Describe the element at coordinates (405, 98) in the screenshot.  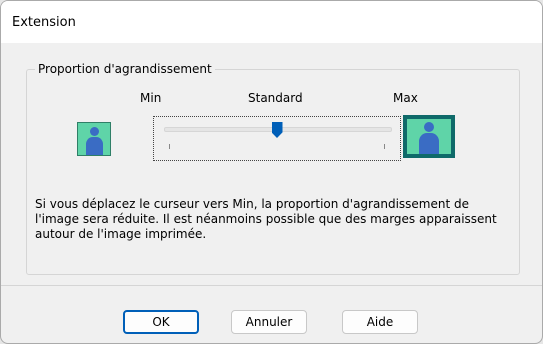
I see `max-label: Max` at that location.